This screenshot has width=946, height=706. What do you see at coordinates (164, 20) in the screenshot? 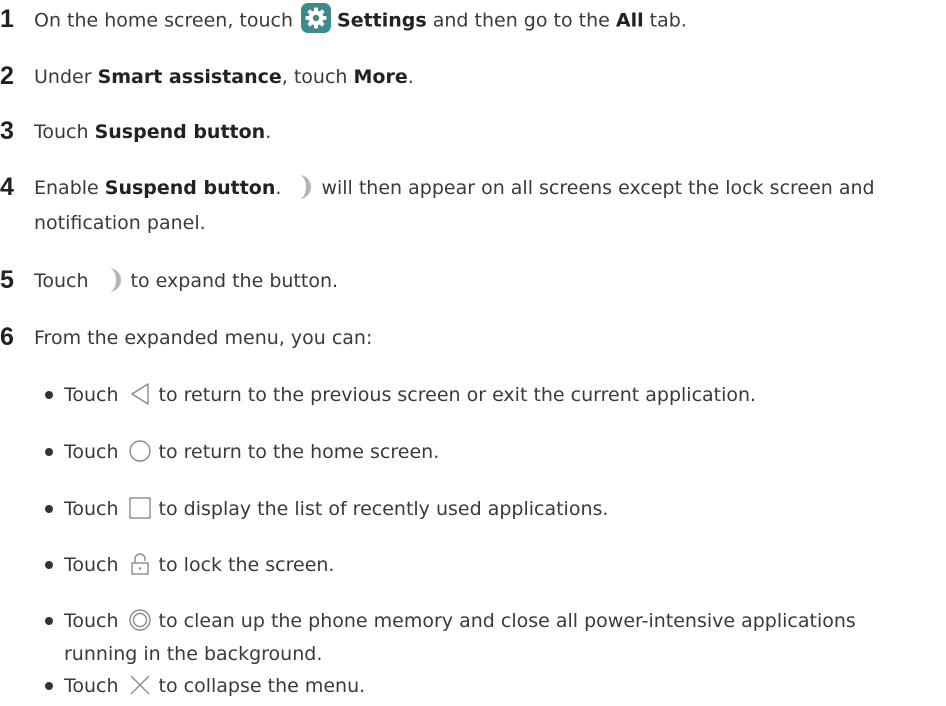
I see `step-text: On the home screen, touch` at bounding box center [164, 20].